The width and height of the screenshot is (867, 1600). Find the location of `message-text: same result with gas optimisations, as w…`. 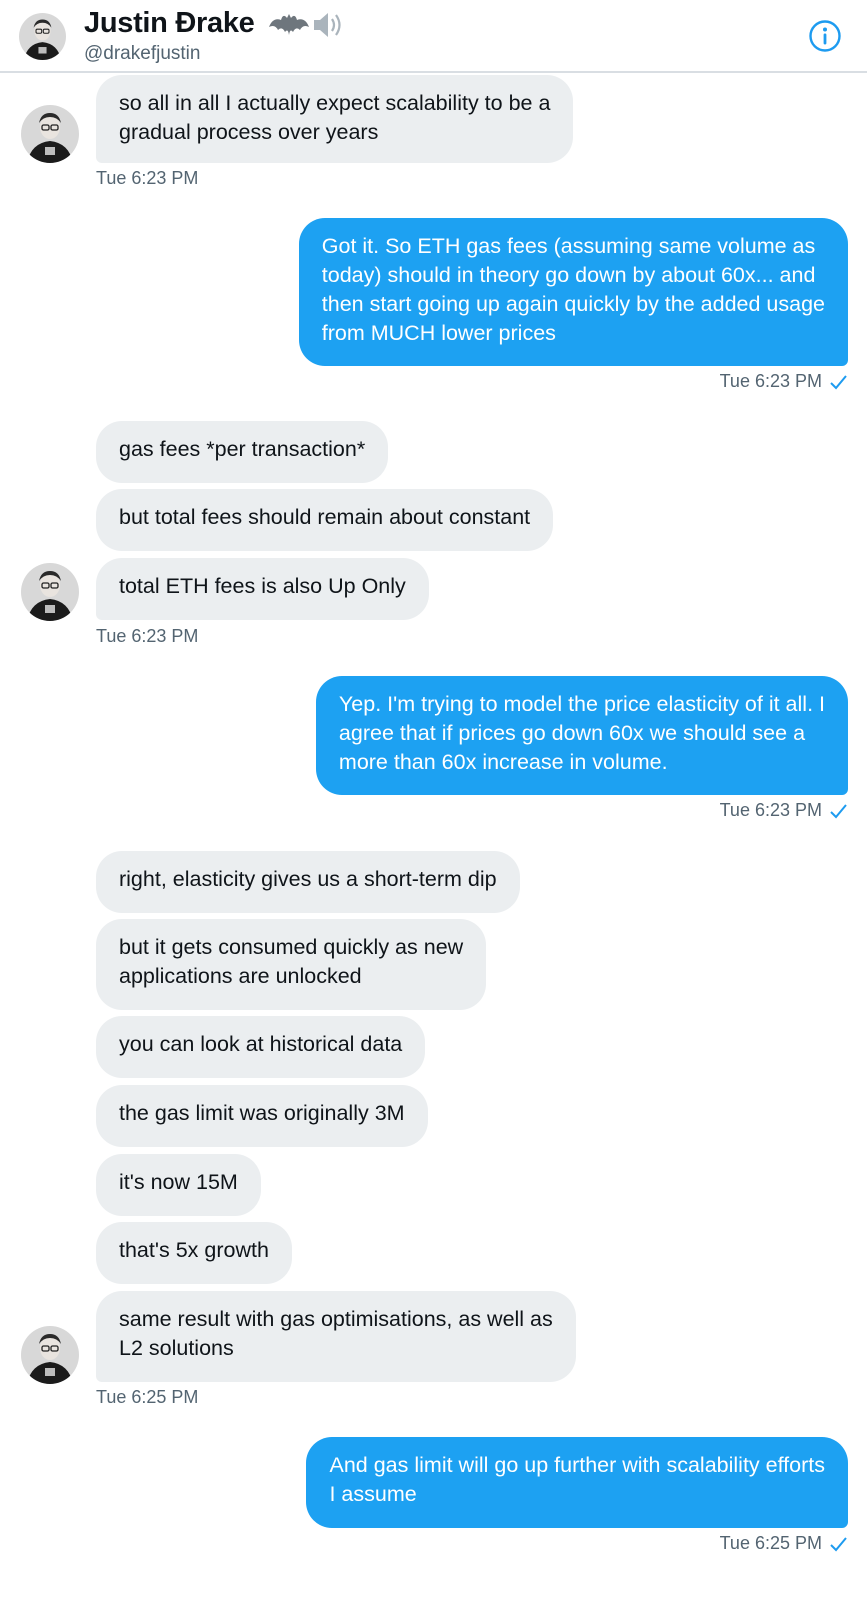

message-text: same result with gas optimisations, as w… is located at coordinates (336, 1333).